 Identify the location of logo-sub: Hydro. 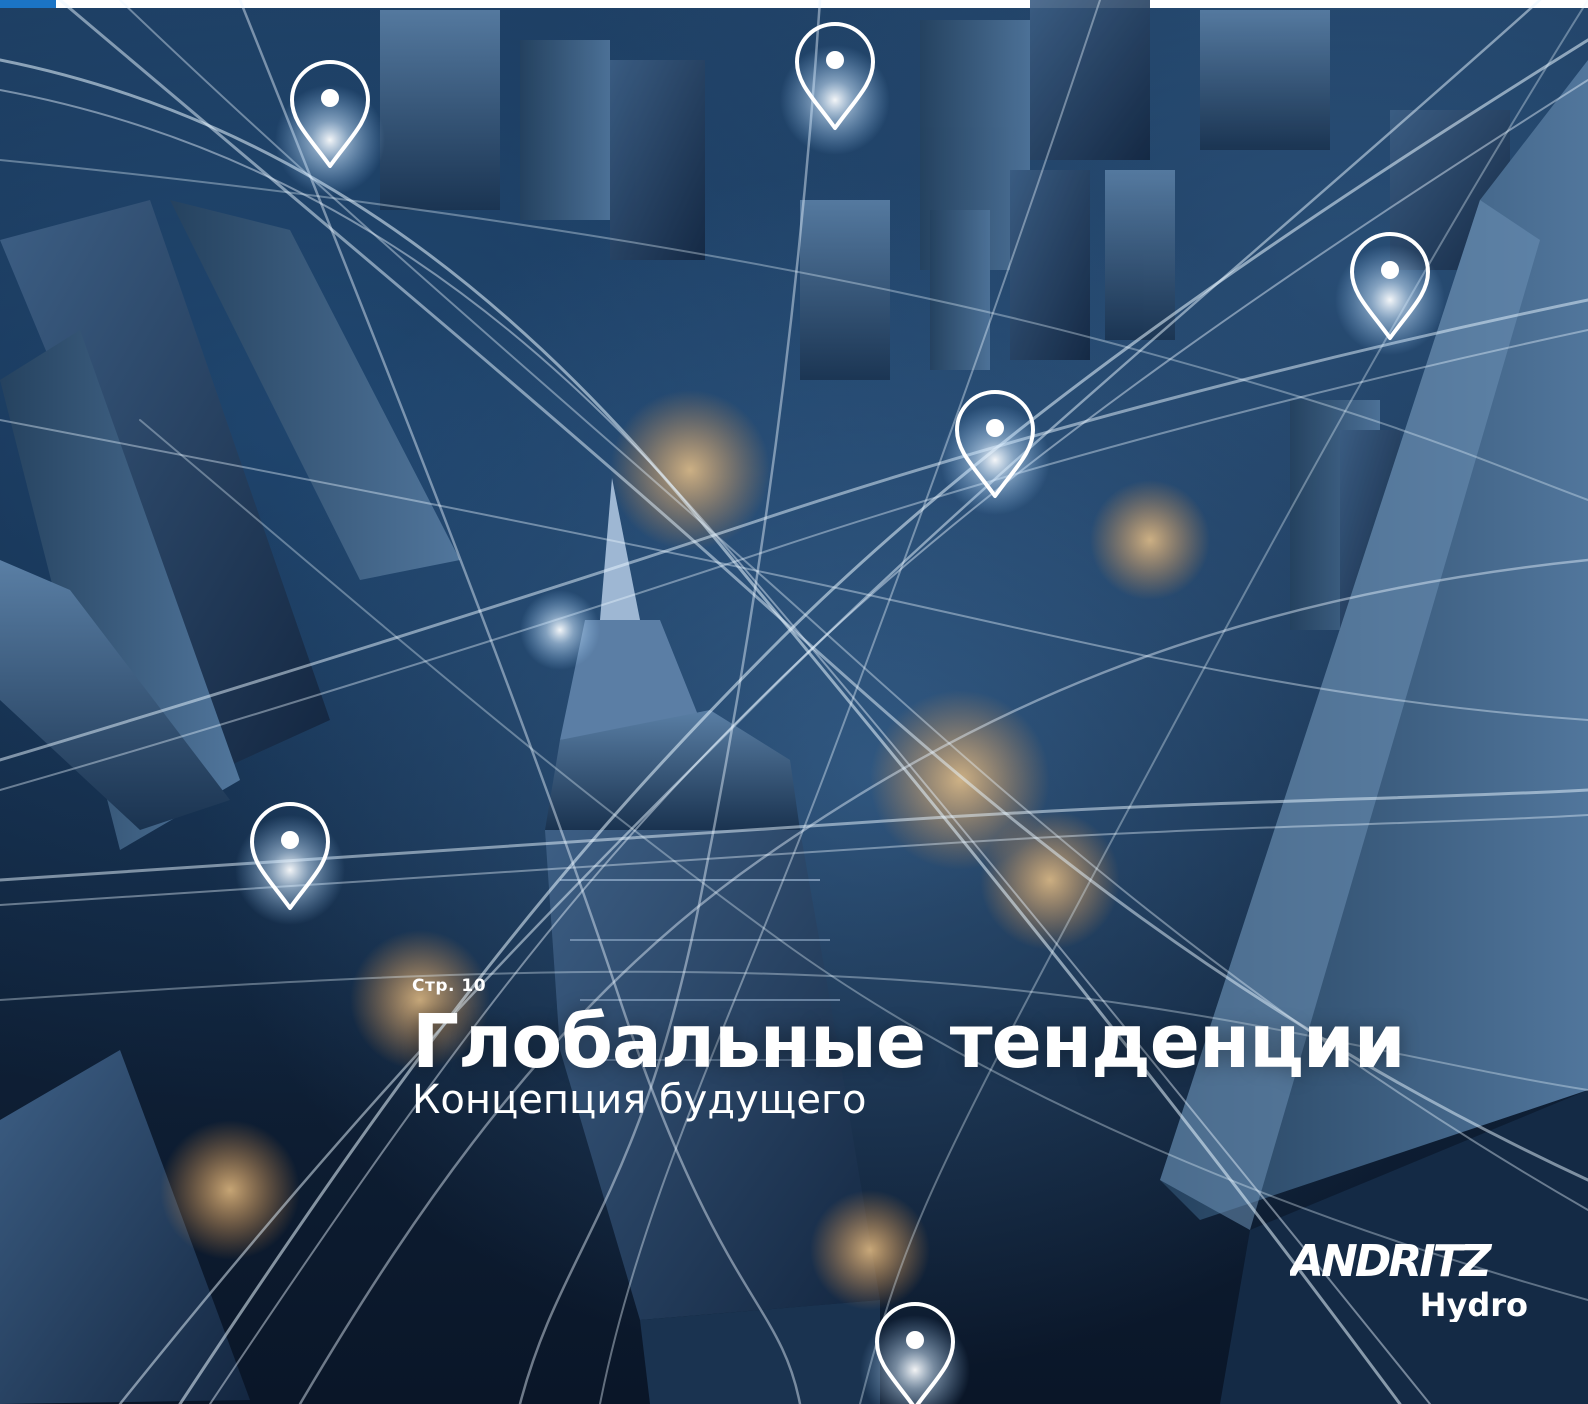
(1474, 1304).